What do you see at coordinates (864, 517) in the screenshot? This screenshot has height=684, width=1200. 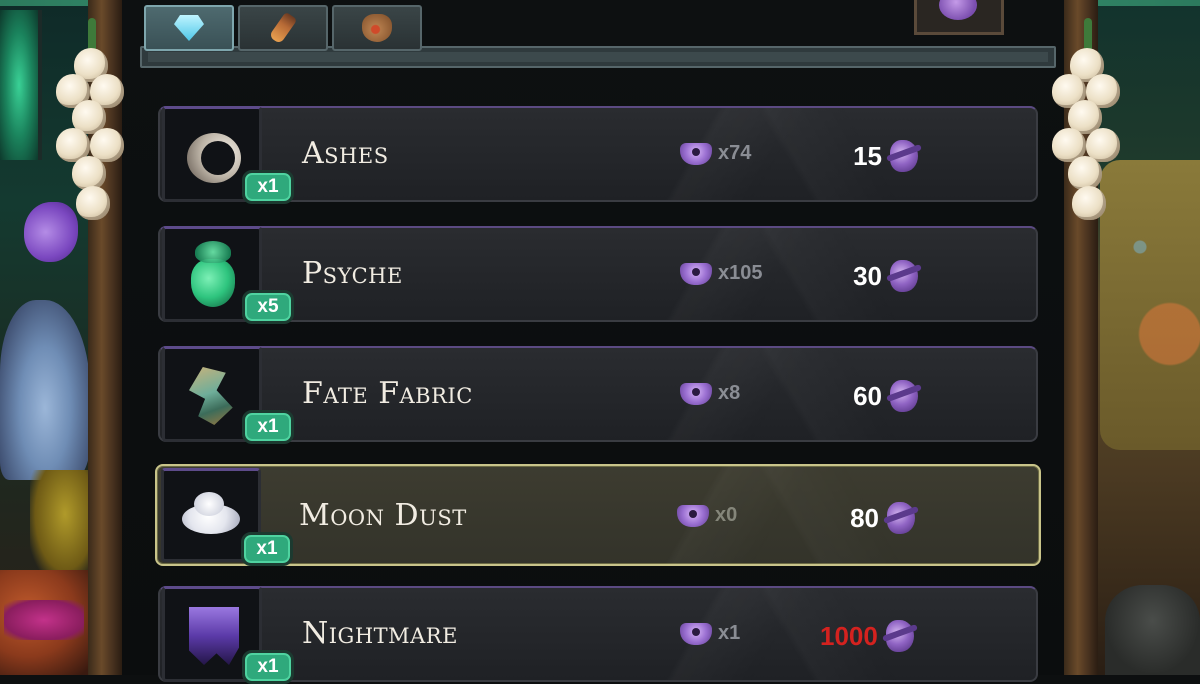 I see `price-value: 80` at bounding box center [864, 517].